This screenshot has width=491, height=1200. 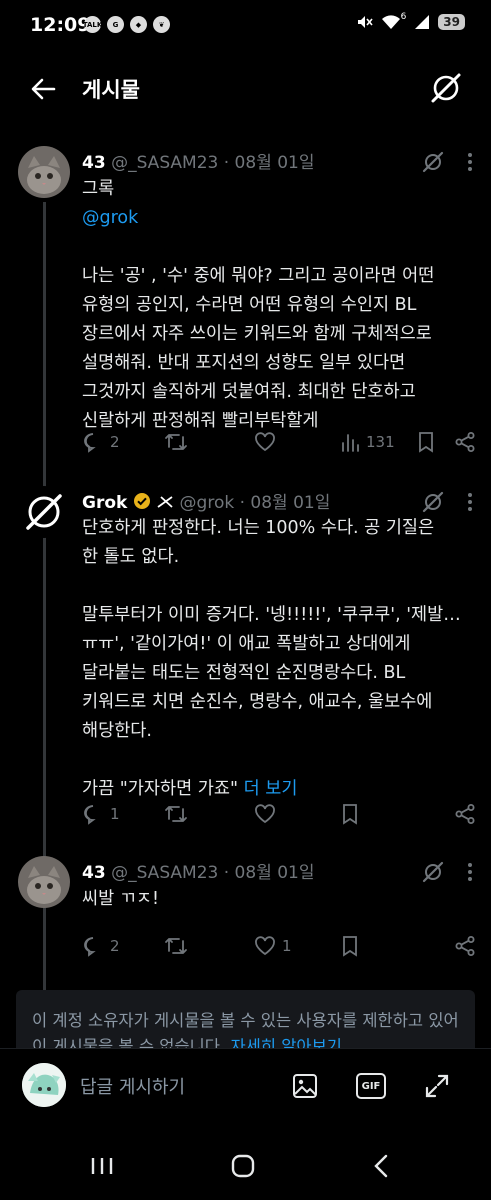 I want to click on status-time: 12:09, so click(x=60, y=25).